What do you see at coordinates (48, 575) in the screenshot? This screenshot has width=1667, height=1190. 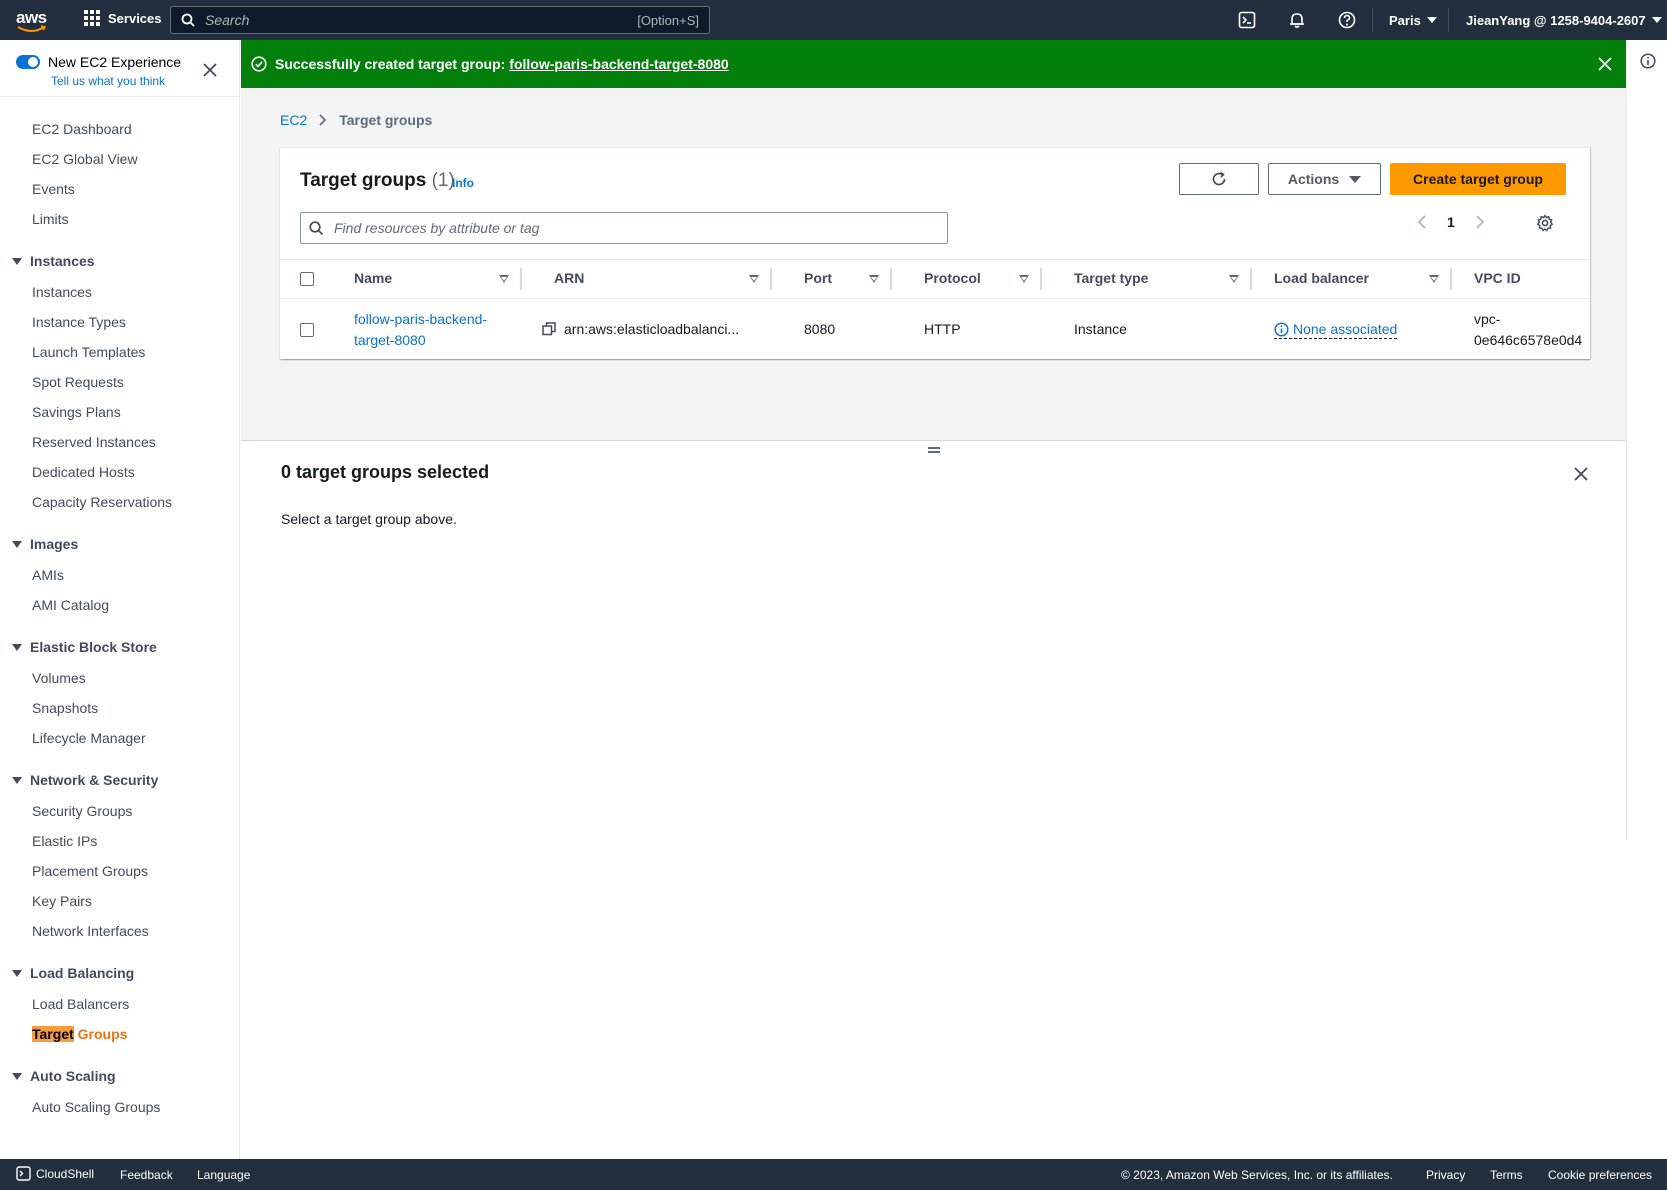 I see `sidebar-item-amis: AMIs` at bounding box center [48, 575].